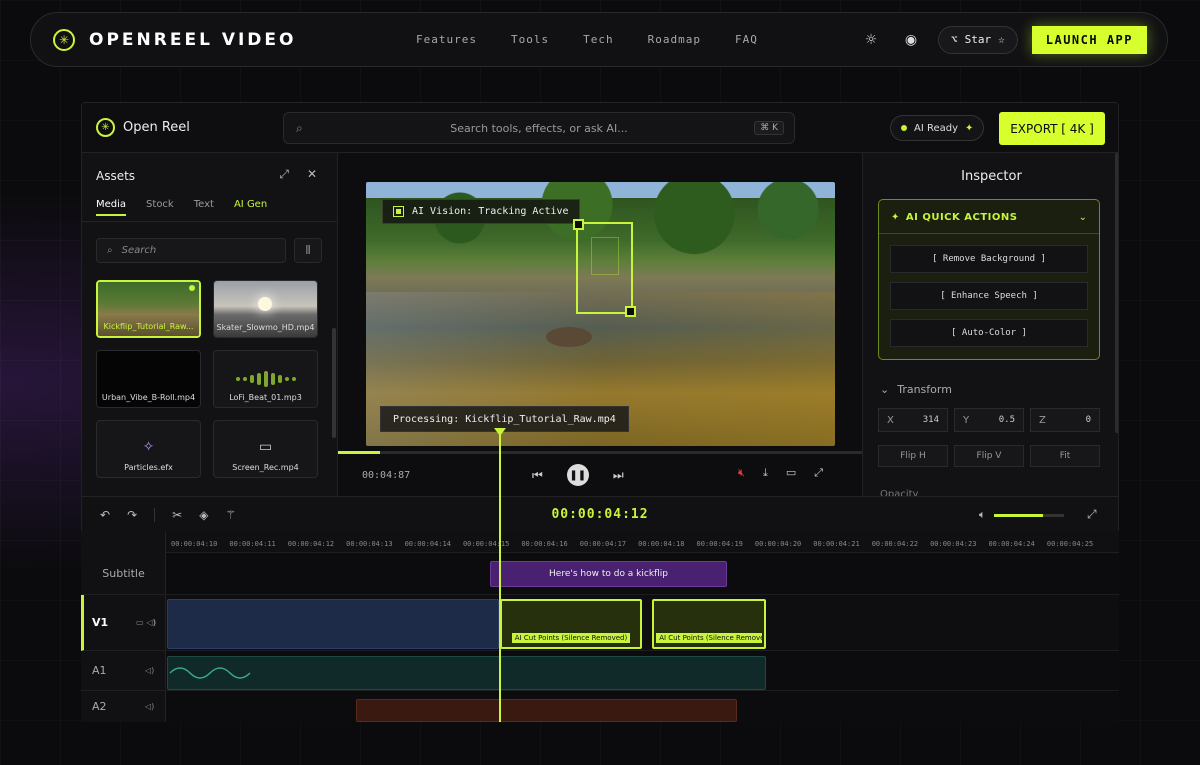  What do you see at coordinates (871, 40) in the screenshot?
I see `sun-icon: ☼` at bounding box center [871, 40].